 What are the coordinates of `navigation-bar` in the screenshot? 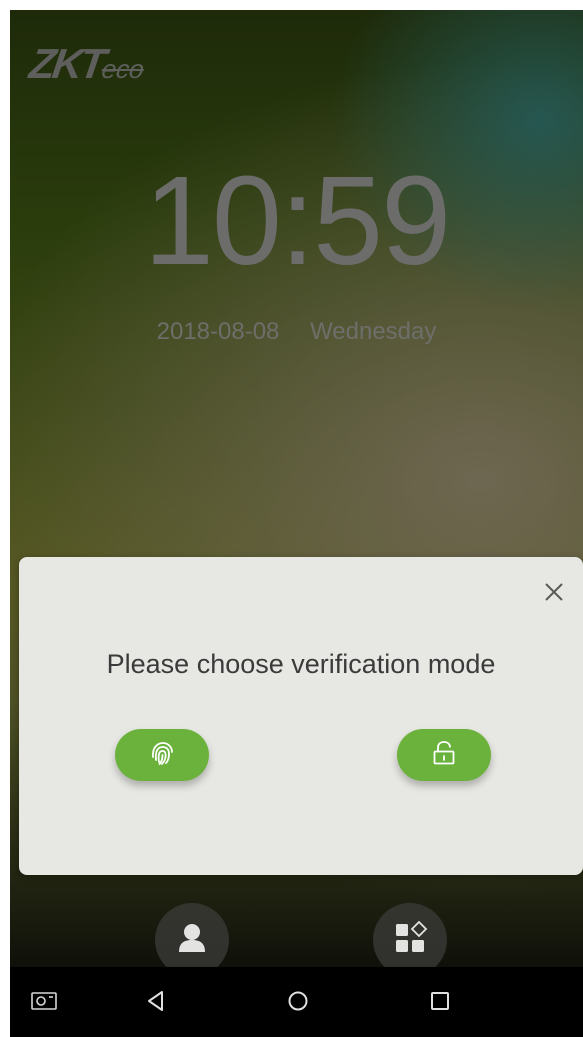 It's located at (296, 1002).